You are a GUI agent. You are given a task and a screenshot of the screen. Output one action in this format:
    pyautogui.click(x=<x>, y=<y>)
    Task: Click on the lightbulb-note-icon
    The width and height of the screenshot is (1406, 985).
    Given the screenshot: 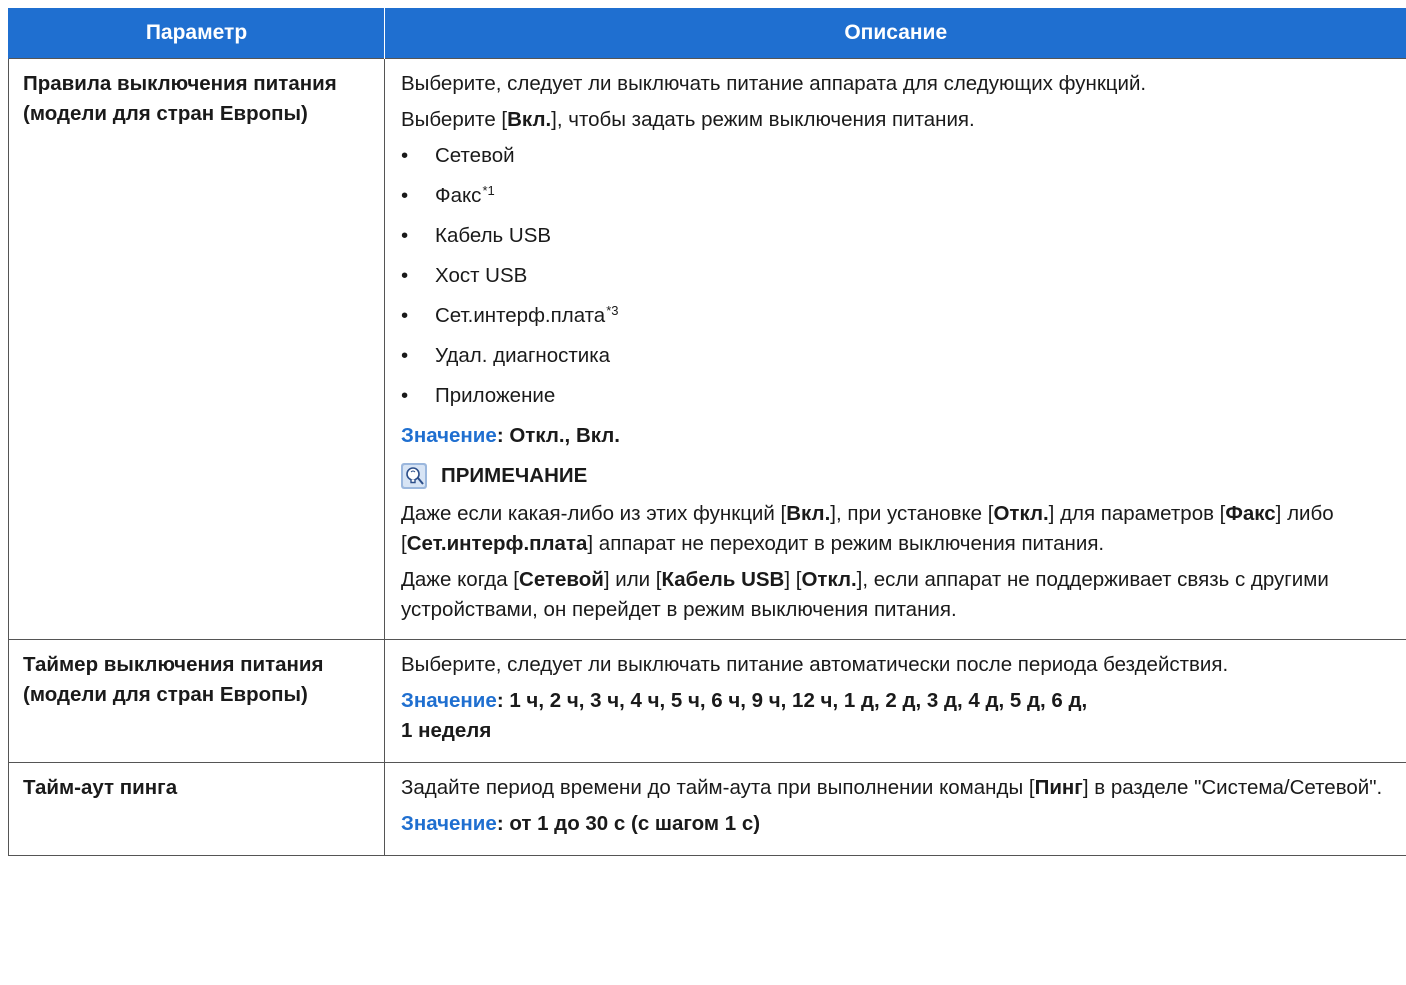 What is the action you would take?
    pyautogui.click(x=414, y=476)
    